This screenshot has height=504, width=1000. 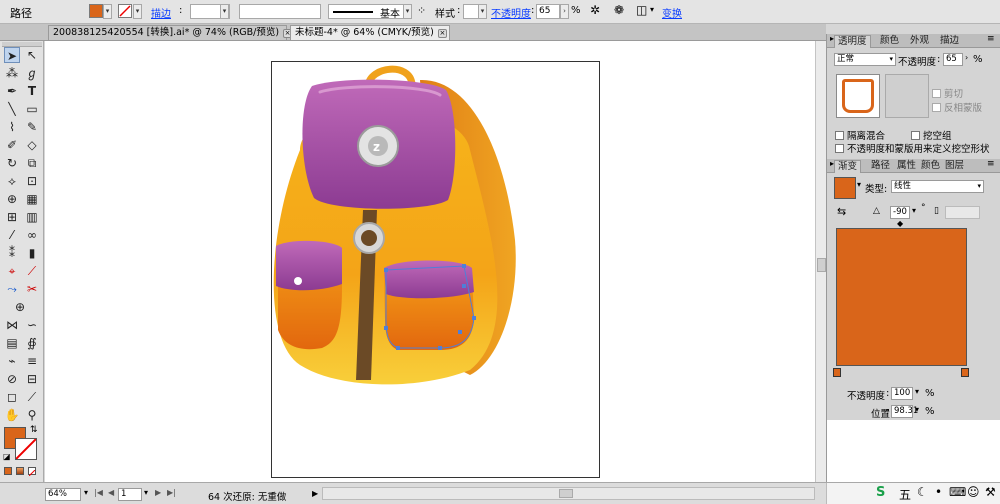 I want to click on variable-width-dropdown, so click(x=280, y=11).